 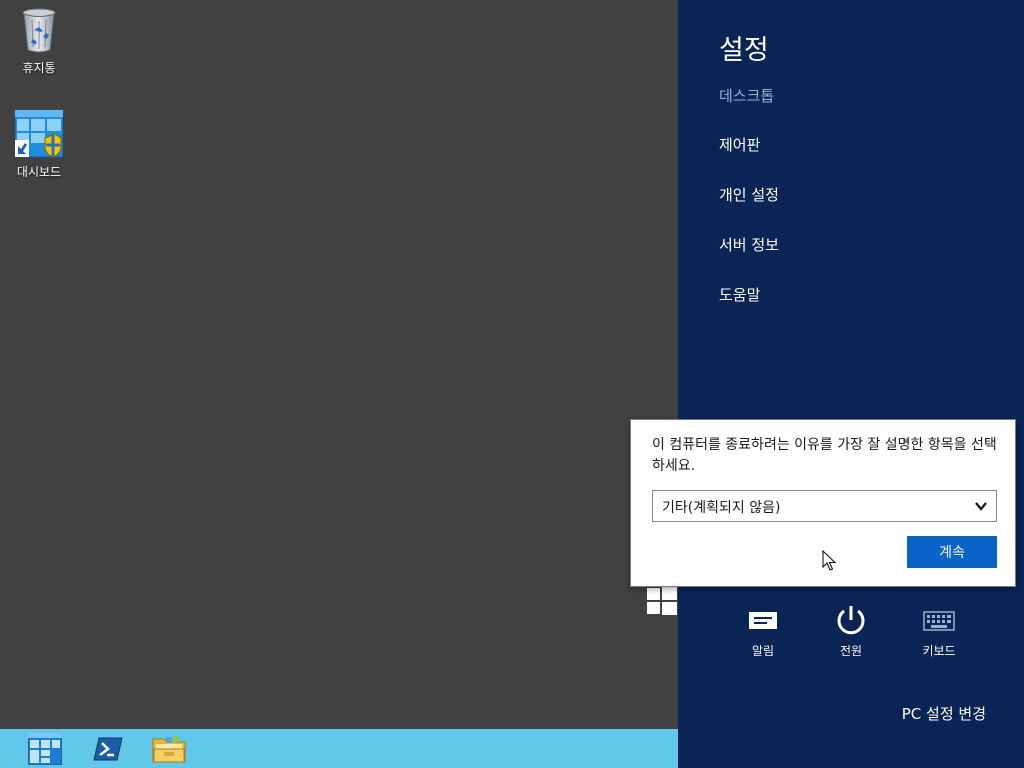 What do you see at coordinates (763, 620) in the screenshot?
I see `notifications-icon` at bounding box center [763, 620].